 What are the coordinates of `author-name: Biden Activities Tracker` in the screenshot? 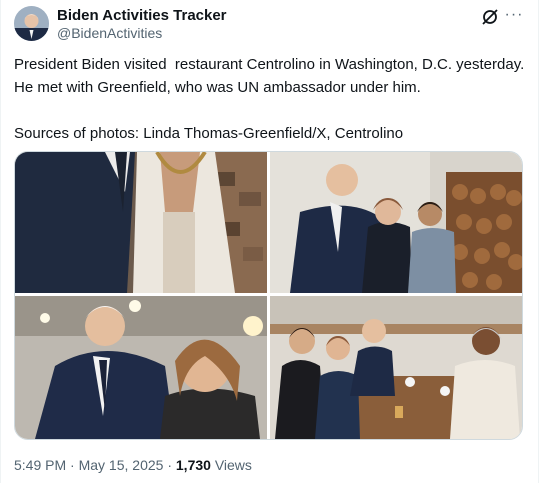 It's located at (142, 15).